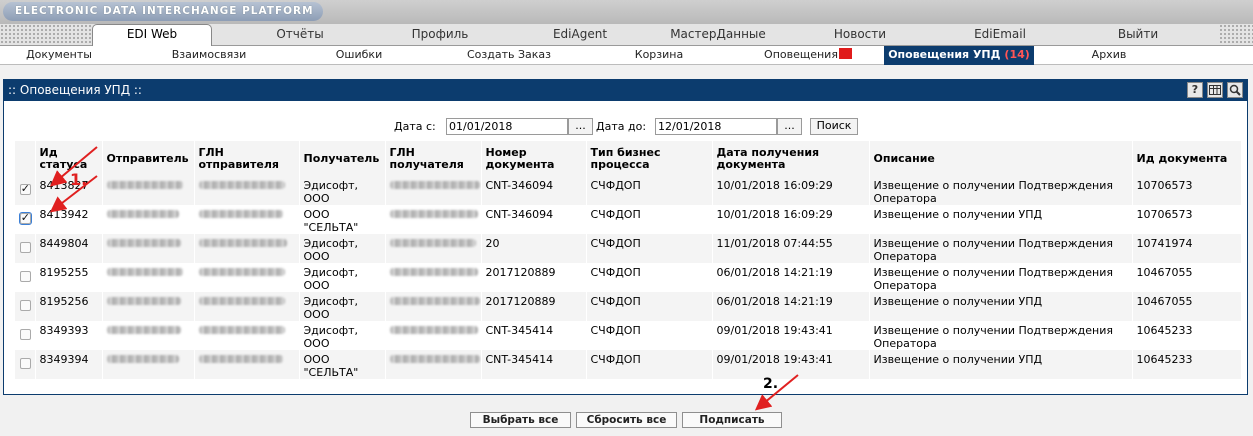 The width and height of the screenshot is (1253, 436). Describe the element at coordinates (509, 55) in the screenshot. I see `subtab-create-order: Создать Заказ` at that location.